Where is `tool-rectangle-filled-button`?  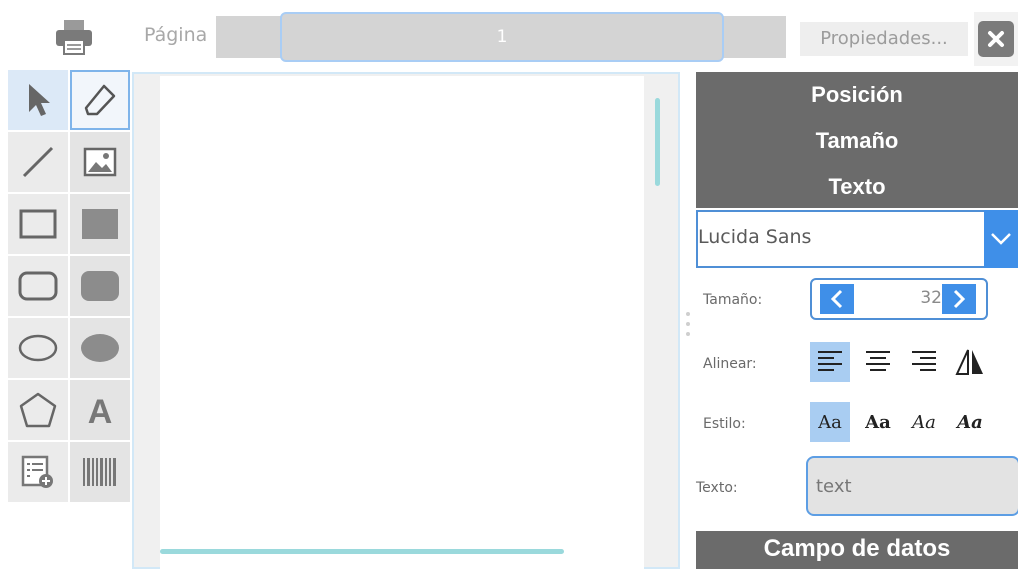 tool-rectangle-filled-button is located at coordinates (100, 224).